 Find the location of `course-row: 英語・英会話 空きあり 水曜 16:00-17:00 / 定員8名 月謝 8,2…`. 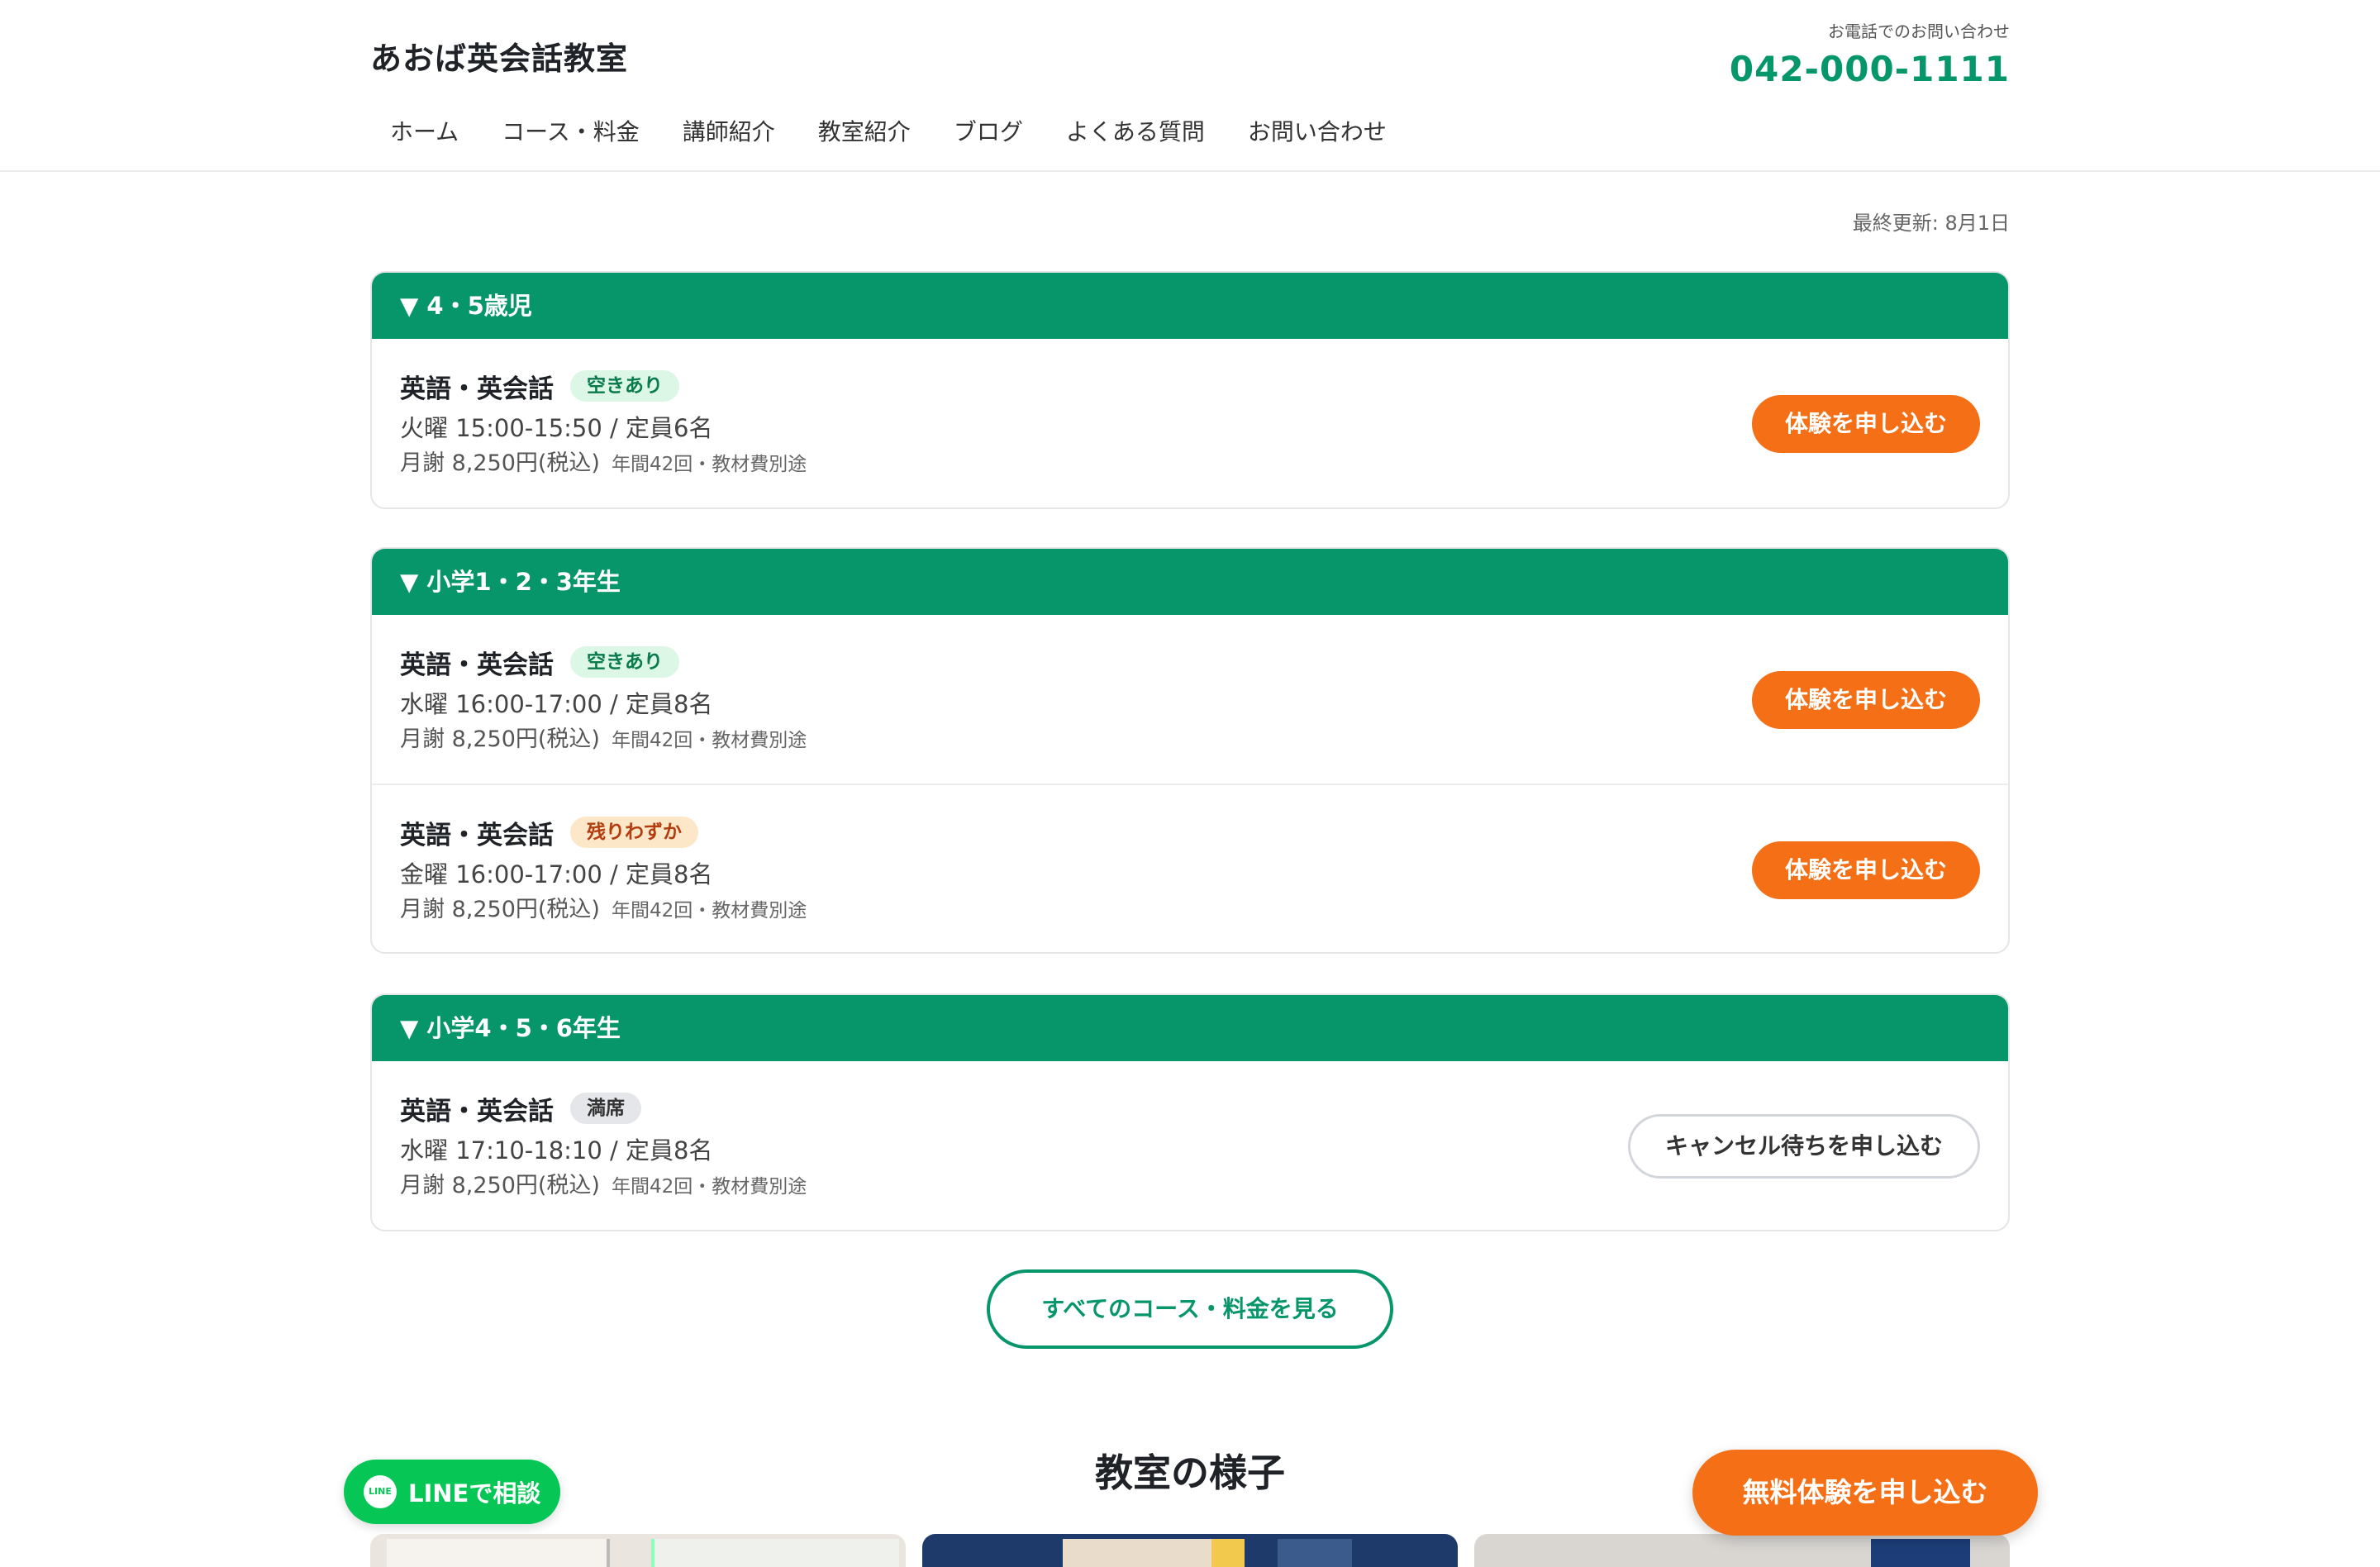

course-row: 英語・英会話 空きあり 水曜 16:00-17:00 / 定員8名 月謝 8,2… is located at coordinates (1190, 699).